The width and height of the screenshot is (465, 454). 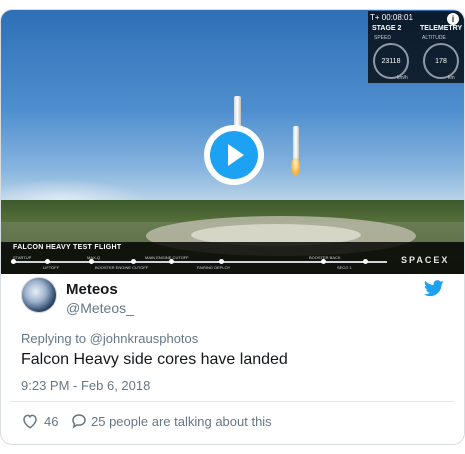 What do you see at coordinates (30, 421) in the screenshot?
I see `heart-icon` at bounding box center [30, 421].